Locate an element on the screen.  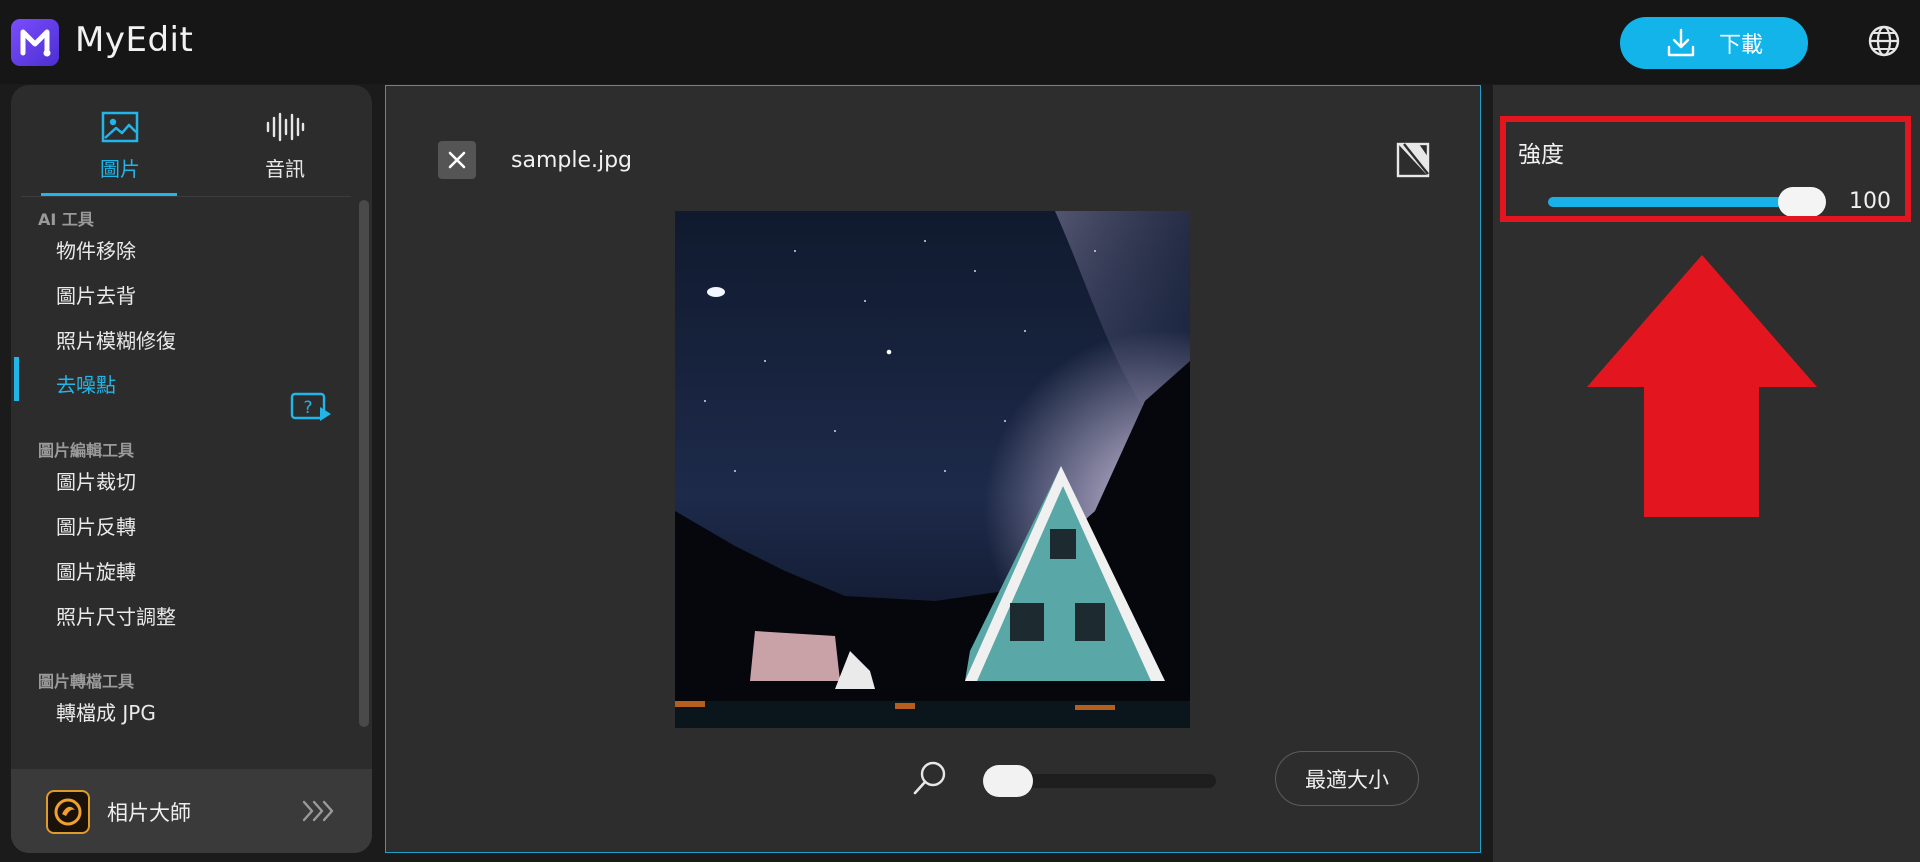
compare-view-icon is located at coordinates (1414, 160).